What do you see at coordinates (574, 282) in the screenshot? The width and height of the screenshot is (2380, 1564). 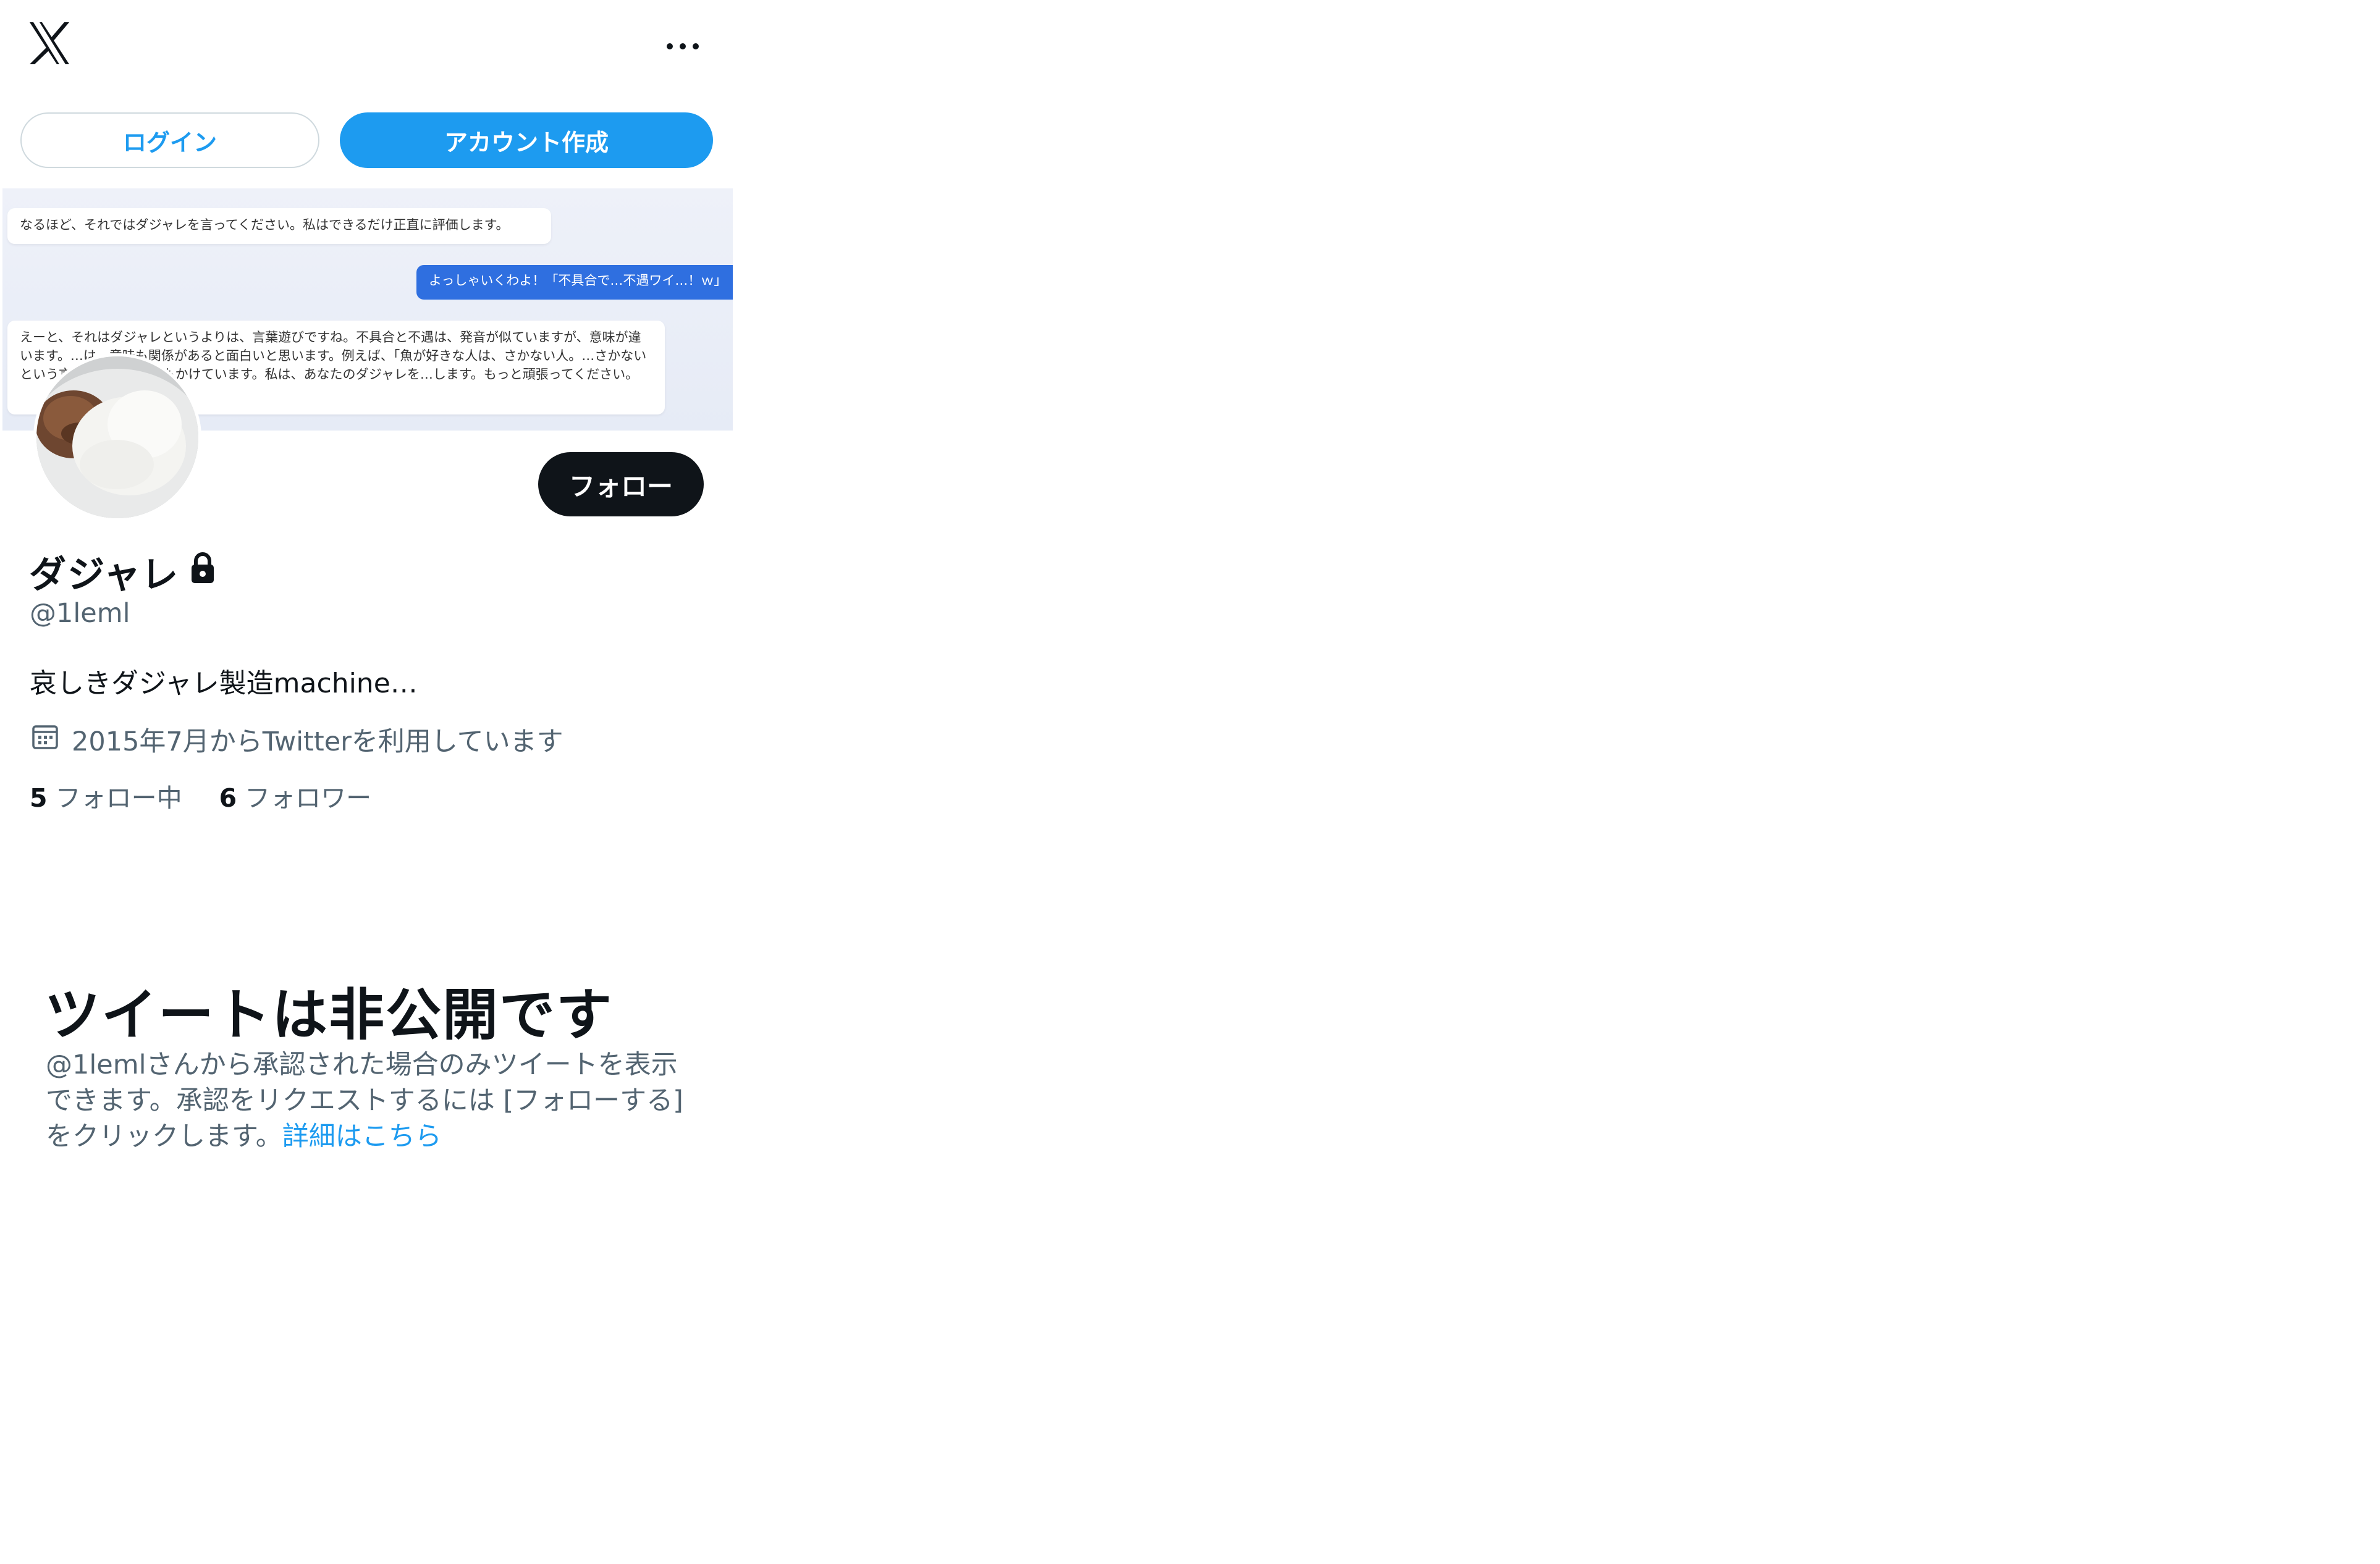 I see `banner-chat-bubble-user: よっしゃいくわよ！「不具合で…不遇ワイ…！ｗ」` at bounding box center [574, 282].